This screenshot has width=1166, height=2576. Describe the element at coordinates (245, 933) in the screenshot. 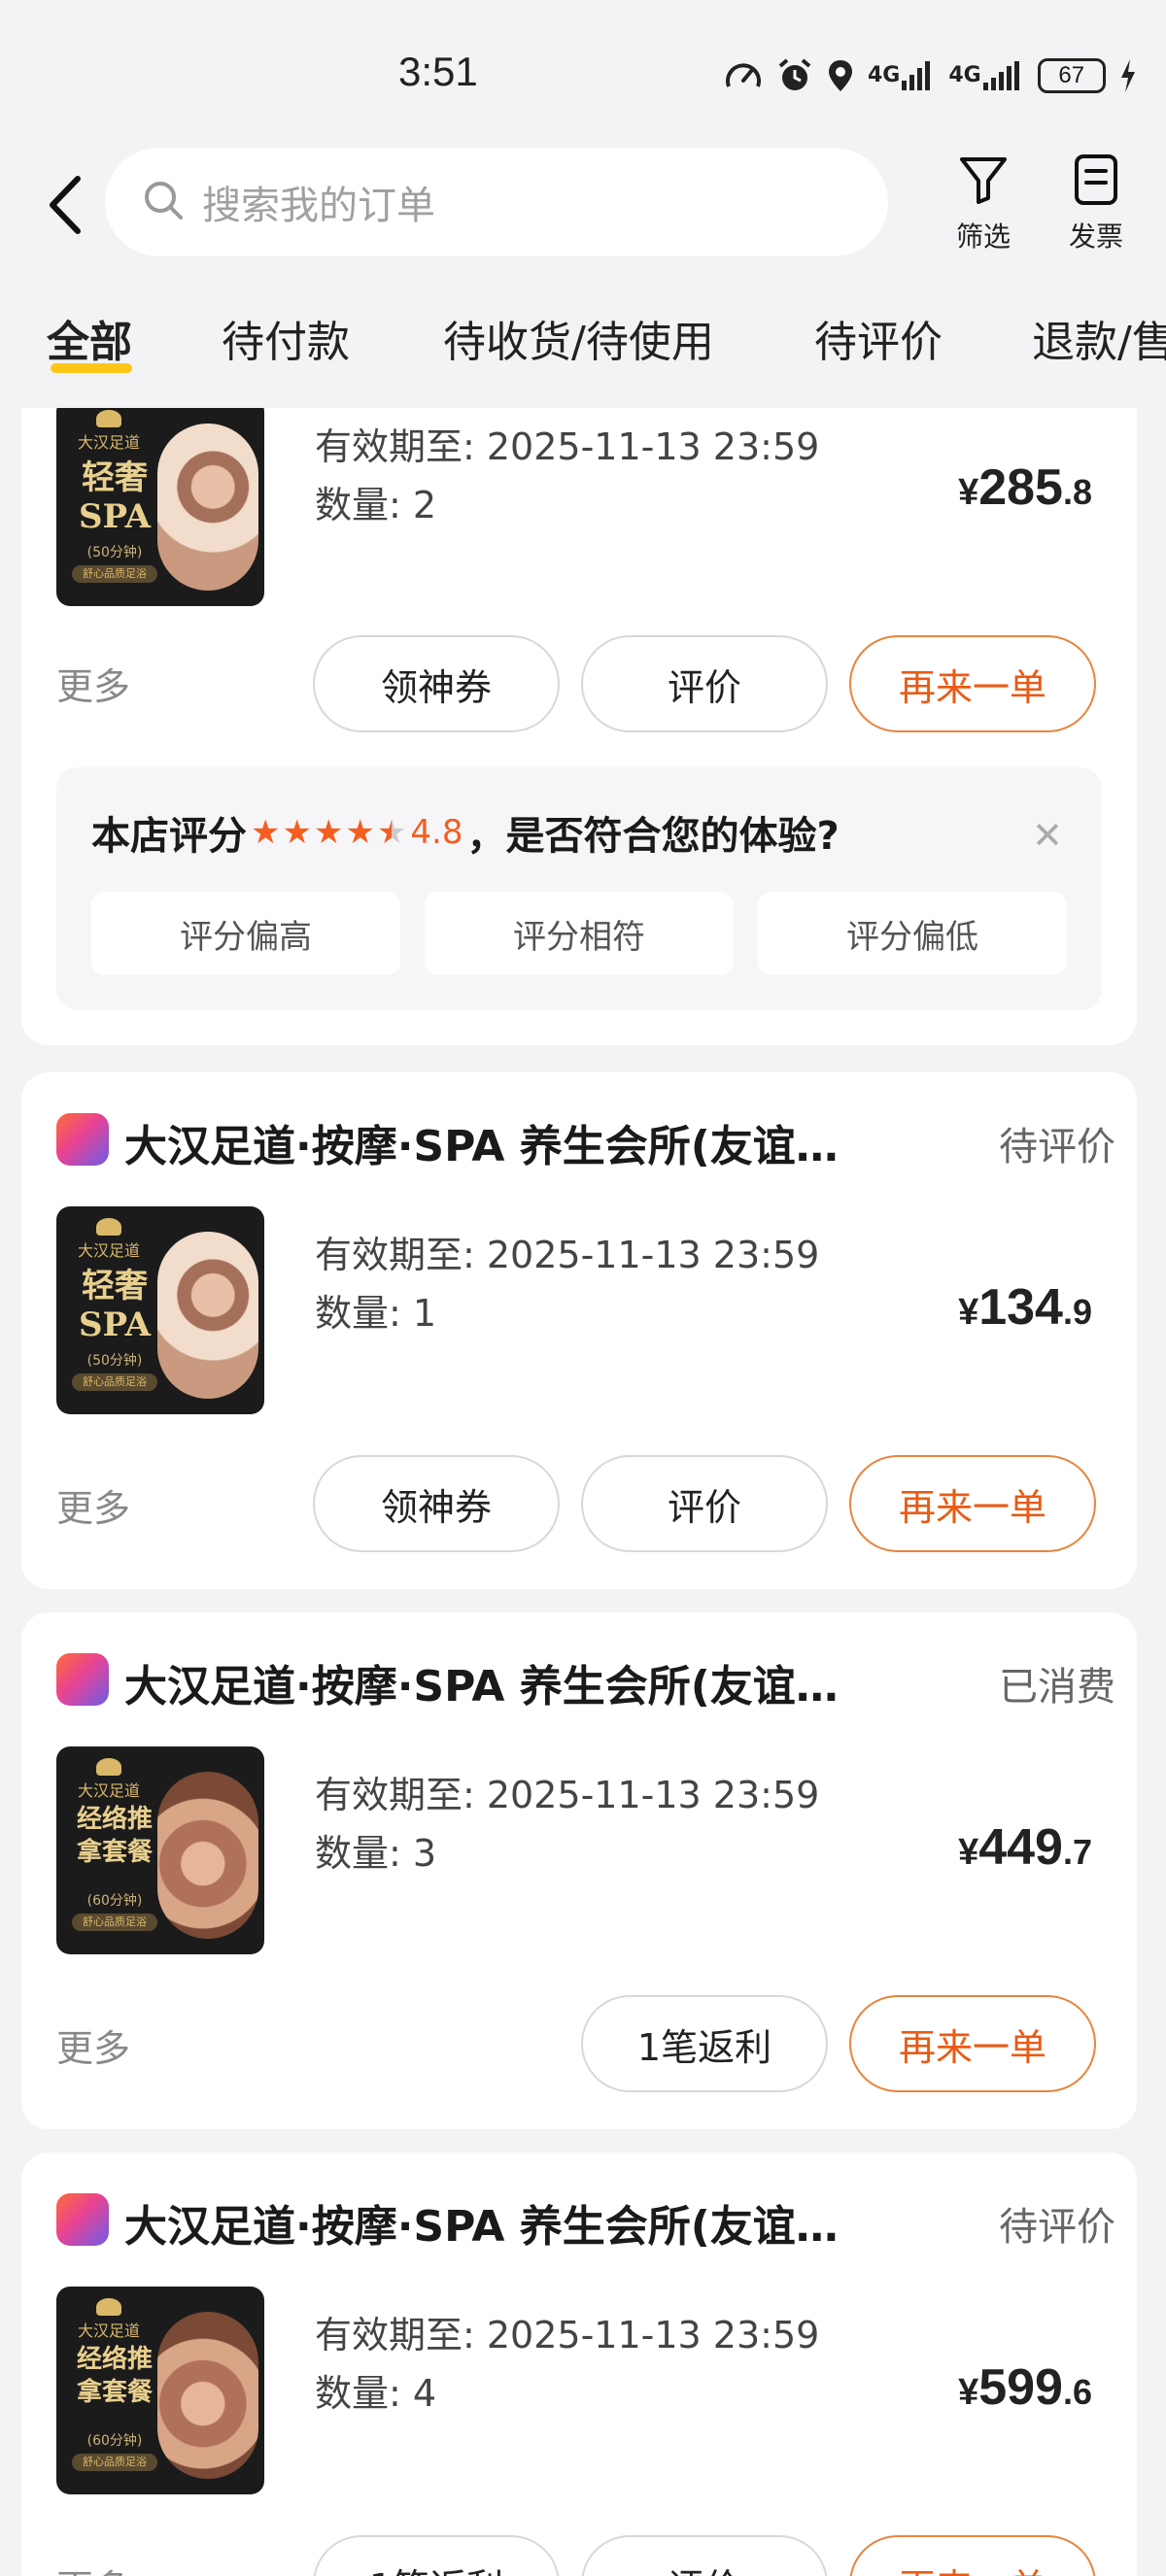

I see `rating-option-high: 评分偏高` at that location.